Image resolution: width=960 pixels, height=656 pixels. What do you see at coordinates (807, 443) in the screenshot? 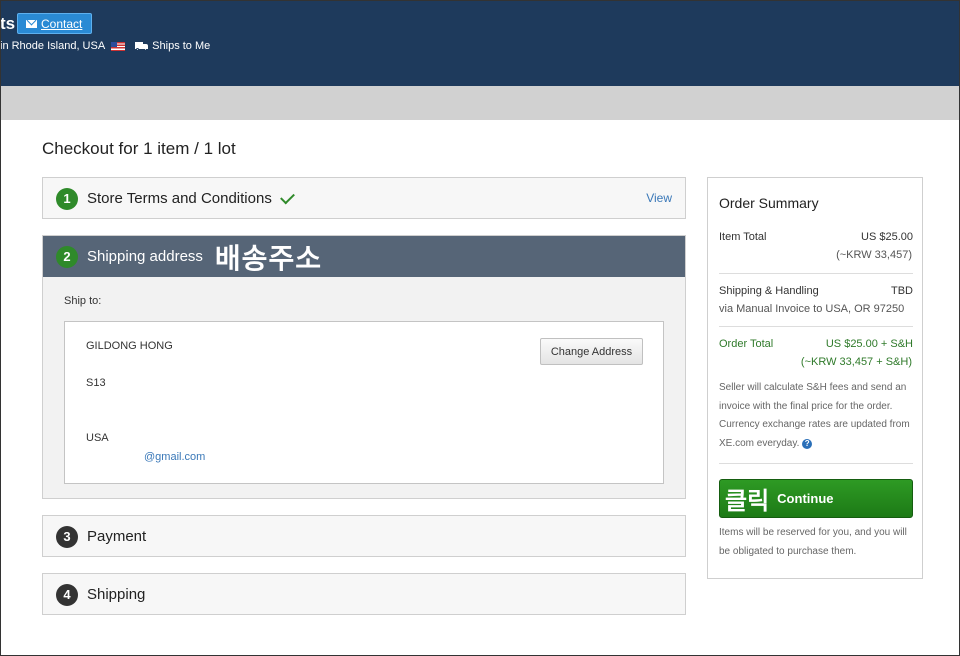
I see `help-icon: ?` at bounding box center [807, 443].